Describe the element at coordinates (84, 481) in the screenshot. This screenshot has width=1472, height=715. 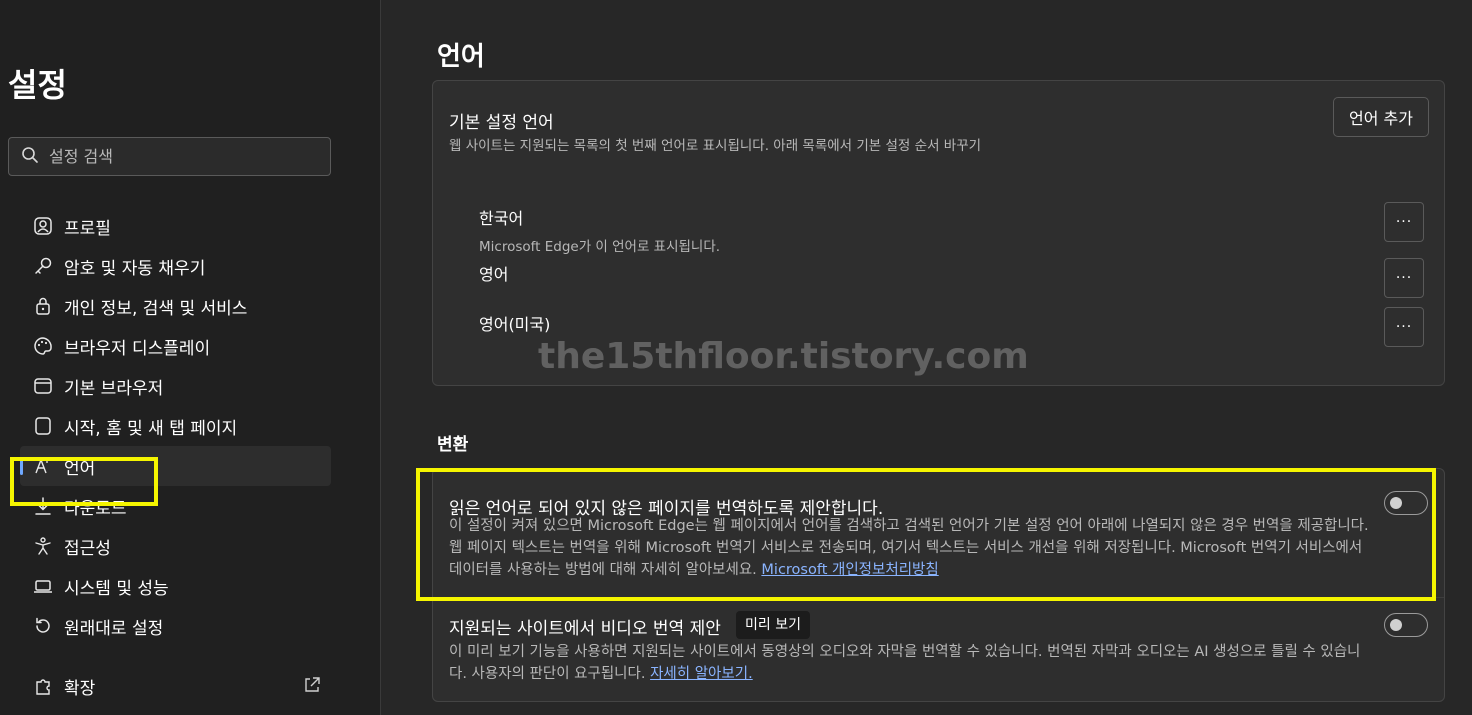
I see `highlight-box-nav` at that location.